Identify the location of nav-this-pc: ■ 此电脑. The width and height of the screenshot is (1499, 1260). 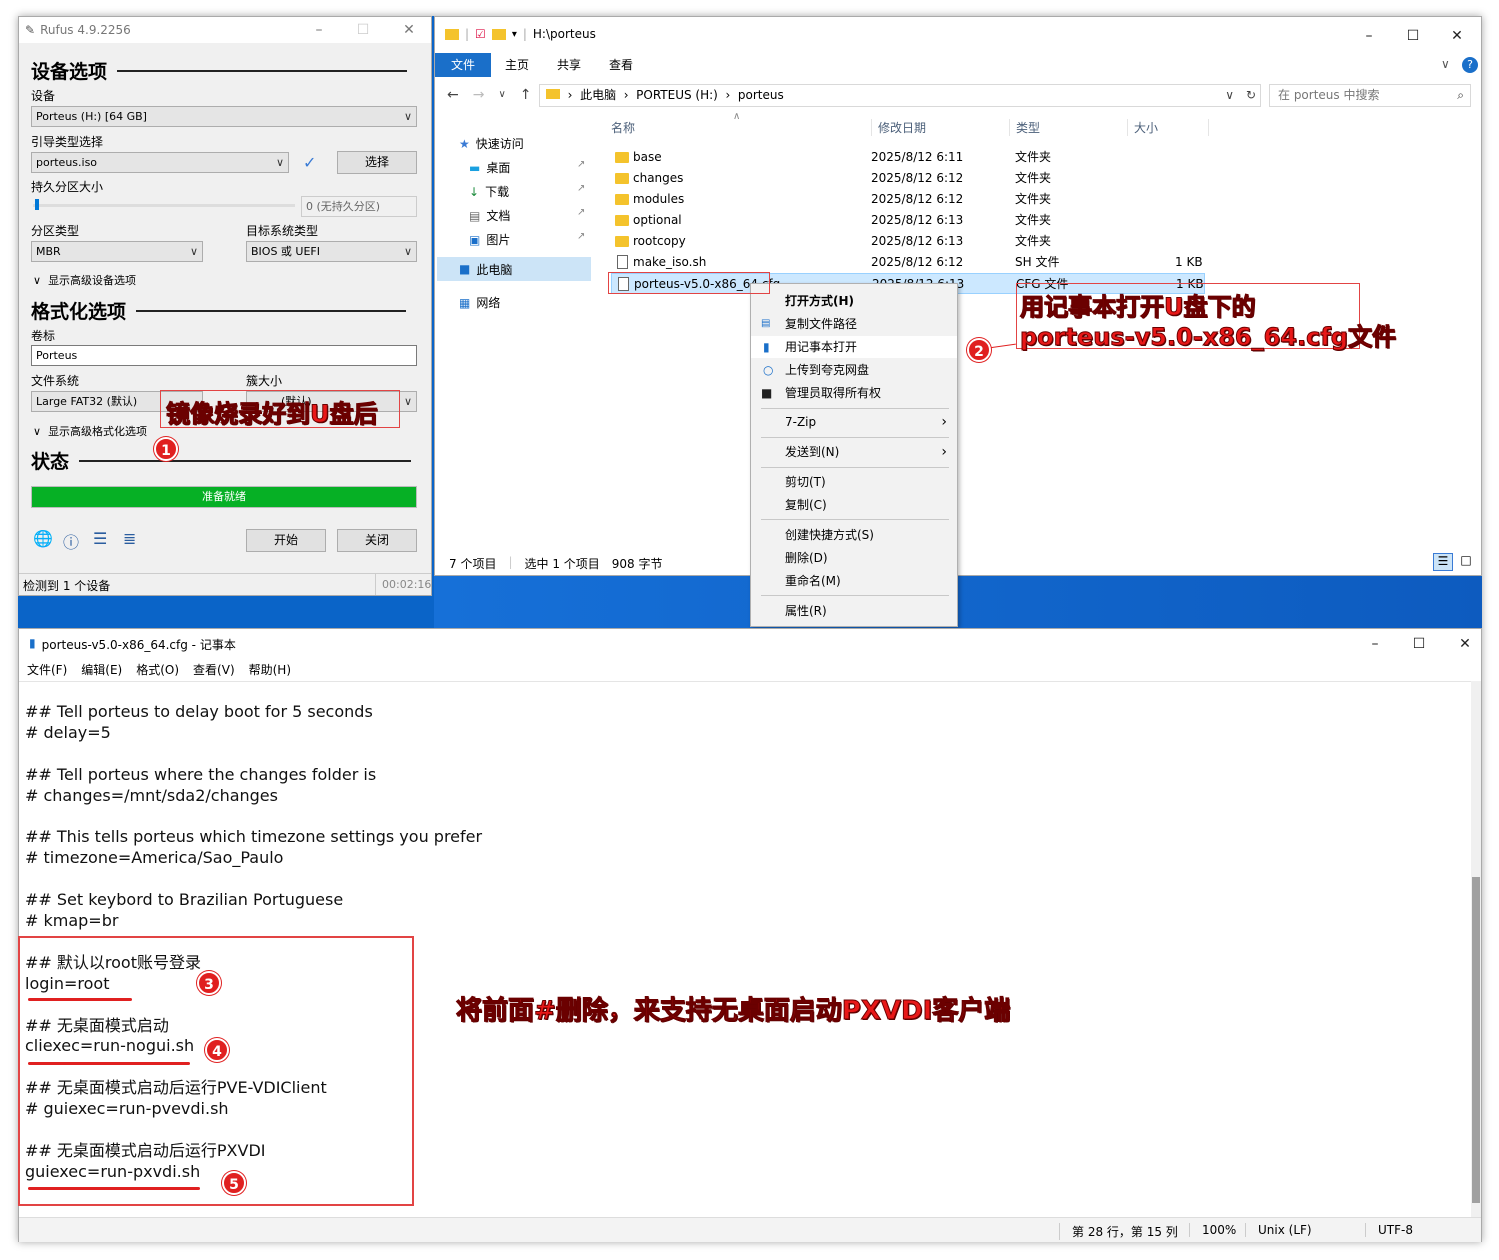
(514, 269).